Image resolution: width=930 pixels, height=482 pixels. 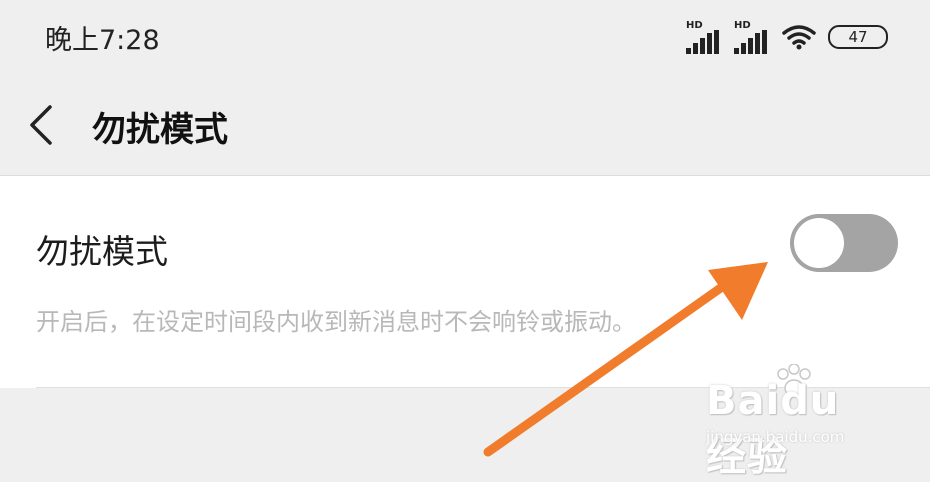 I want to click on page-title: 勿扰模式, so click(x=160, y=130).